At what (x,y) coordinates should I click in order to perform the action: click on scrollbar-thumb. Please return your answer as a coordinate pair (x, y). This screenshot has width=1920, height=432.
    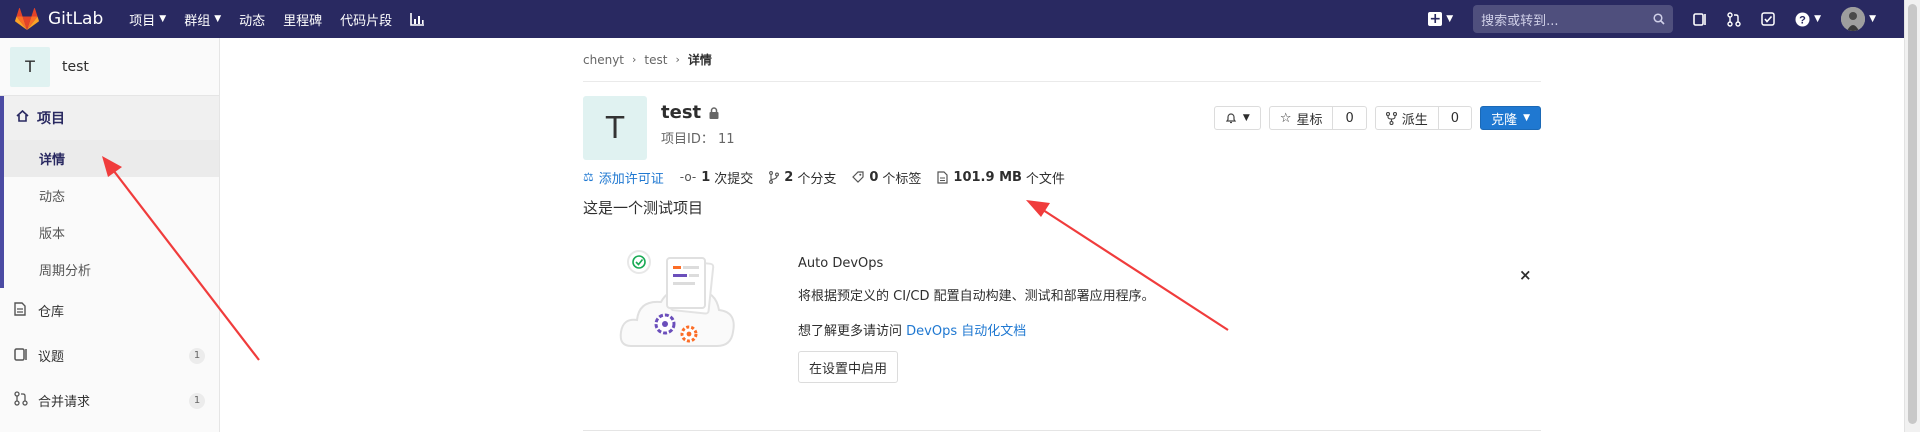
    Looking at the image, I should click on (1912, 214).